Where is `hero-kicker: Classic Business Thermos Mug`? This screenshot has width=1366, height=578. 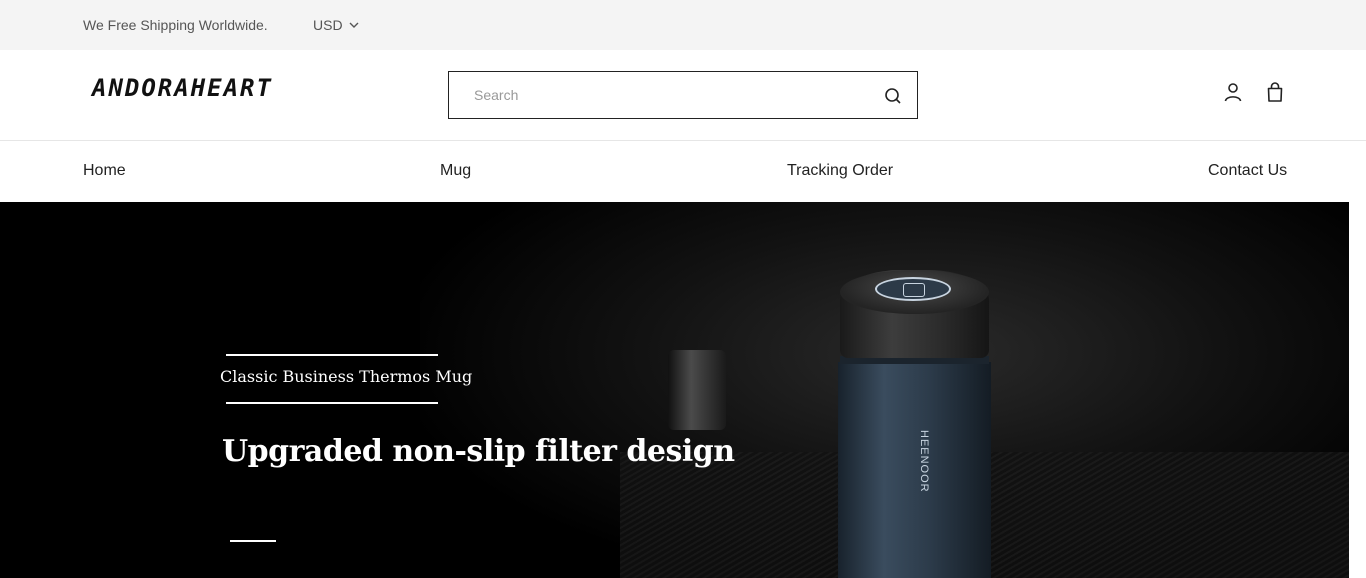
hero-kicker: Classic Business Thermos Mug is located at coordinates (346, 376).